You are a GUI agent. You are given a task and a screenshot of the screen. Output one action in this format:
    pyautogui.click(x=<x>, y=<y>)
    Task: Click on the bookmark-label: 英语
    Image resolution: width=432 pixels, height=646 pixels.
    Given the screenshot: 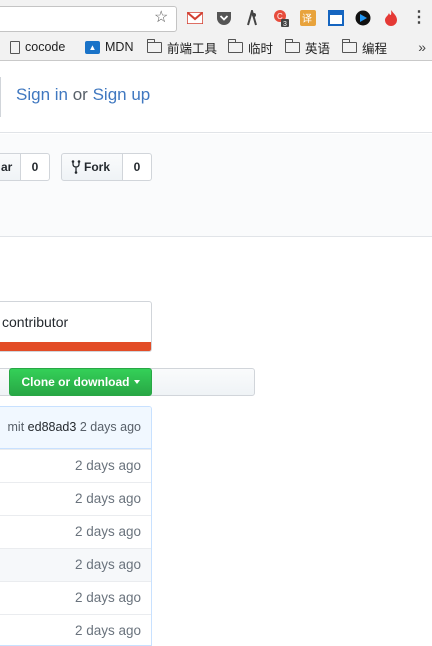 What is the action you would take?
    pyautogui.click(x=318, y=48)
    